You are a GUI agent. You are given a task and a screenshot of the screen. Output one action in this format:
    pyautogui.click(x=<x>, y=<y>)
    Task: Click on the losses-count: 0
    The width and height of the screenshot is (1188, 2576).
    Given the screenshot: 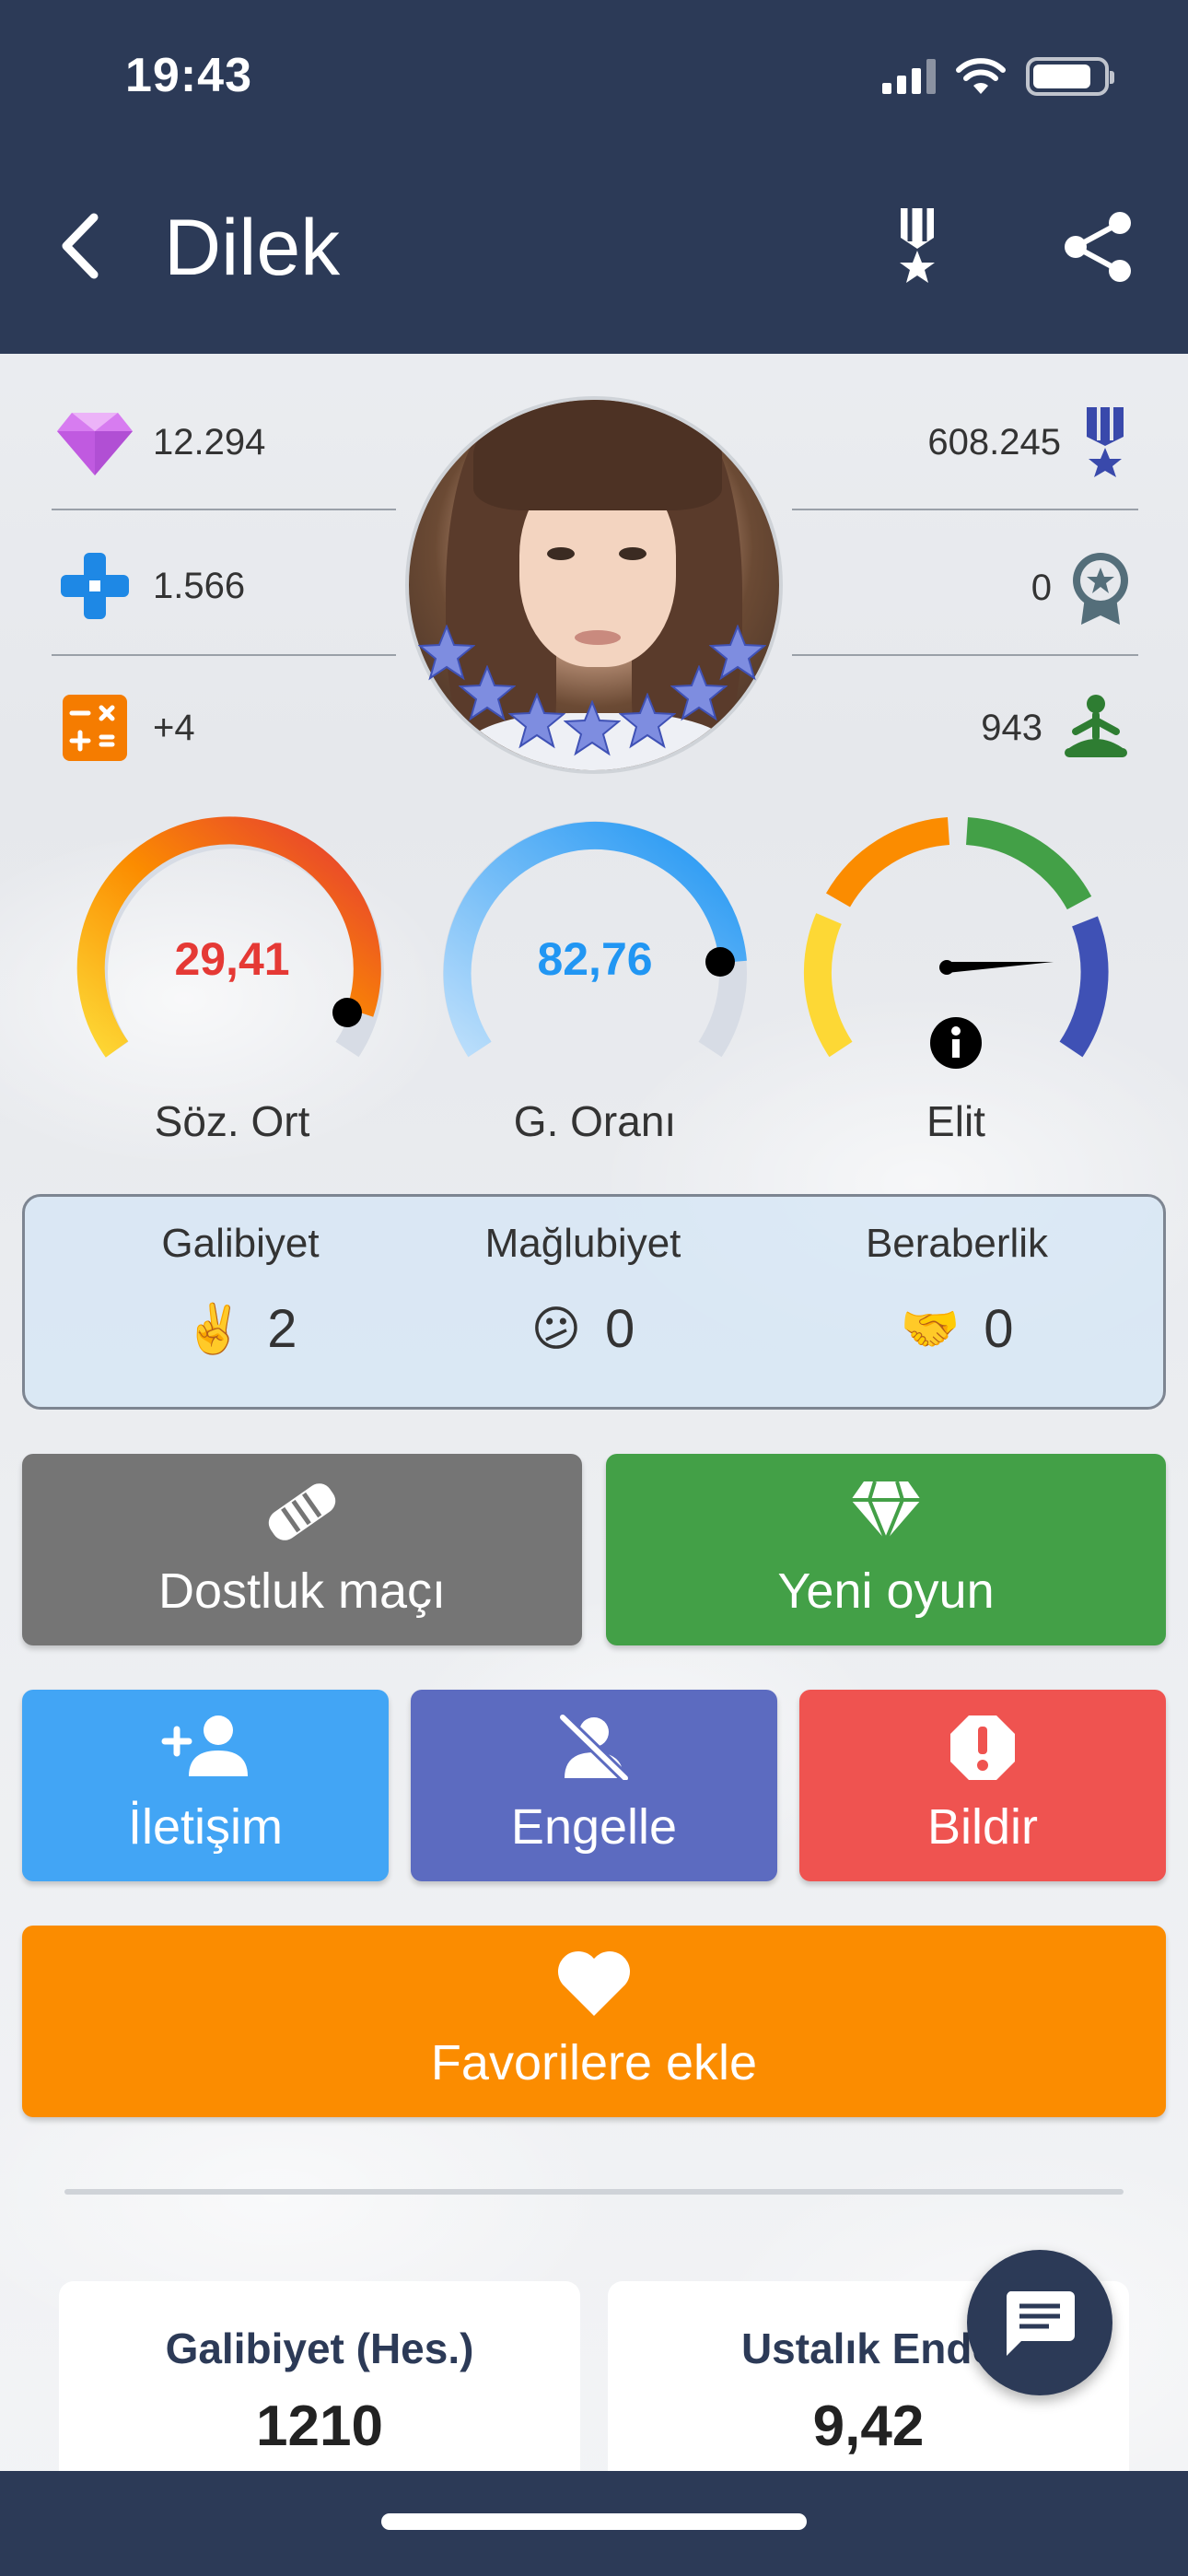 What is the action you would take?
    pyautogui.click(x=620, y=1329)
    